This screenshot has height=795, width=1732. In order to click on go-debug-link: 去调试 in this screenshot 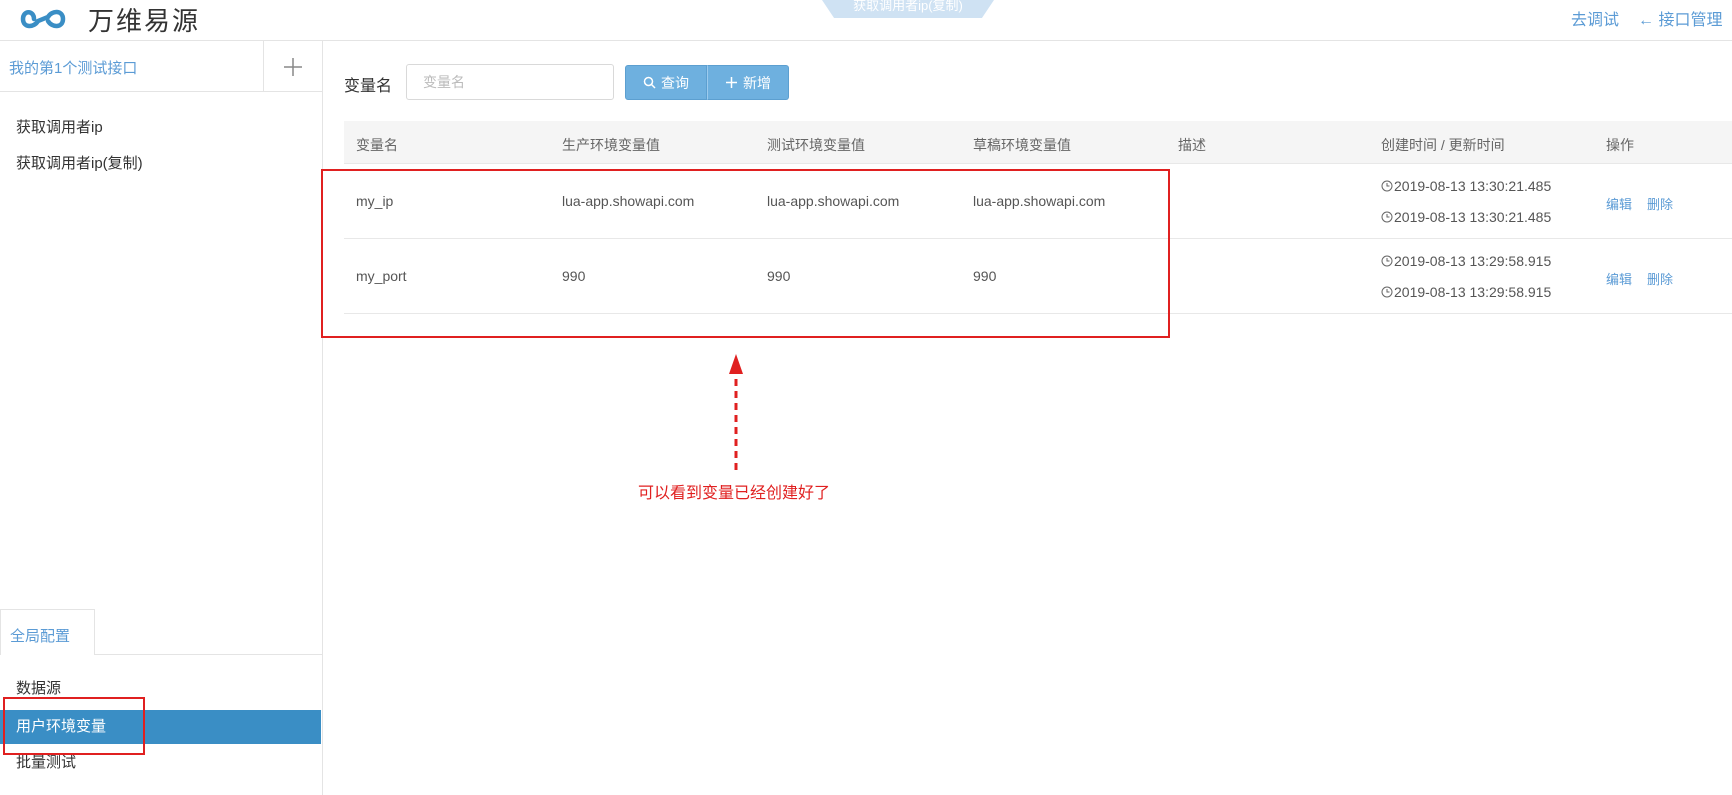, I will do `click(1595, 18)`.